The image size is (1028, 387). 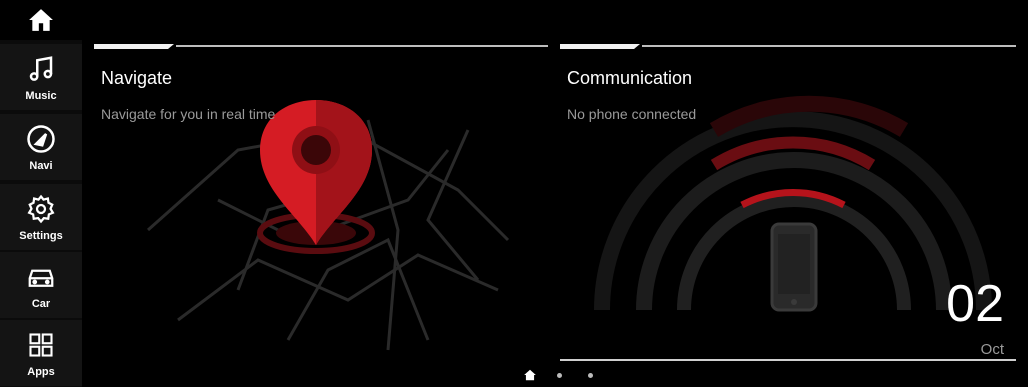 I want to click on music-note-icon, so click(x=41, y=69).